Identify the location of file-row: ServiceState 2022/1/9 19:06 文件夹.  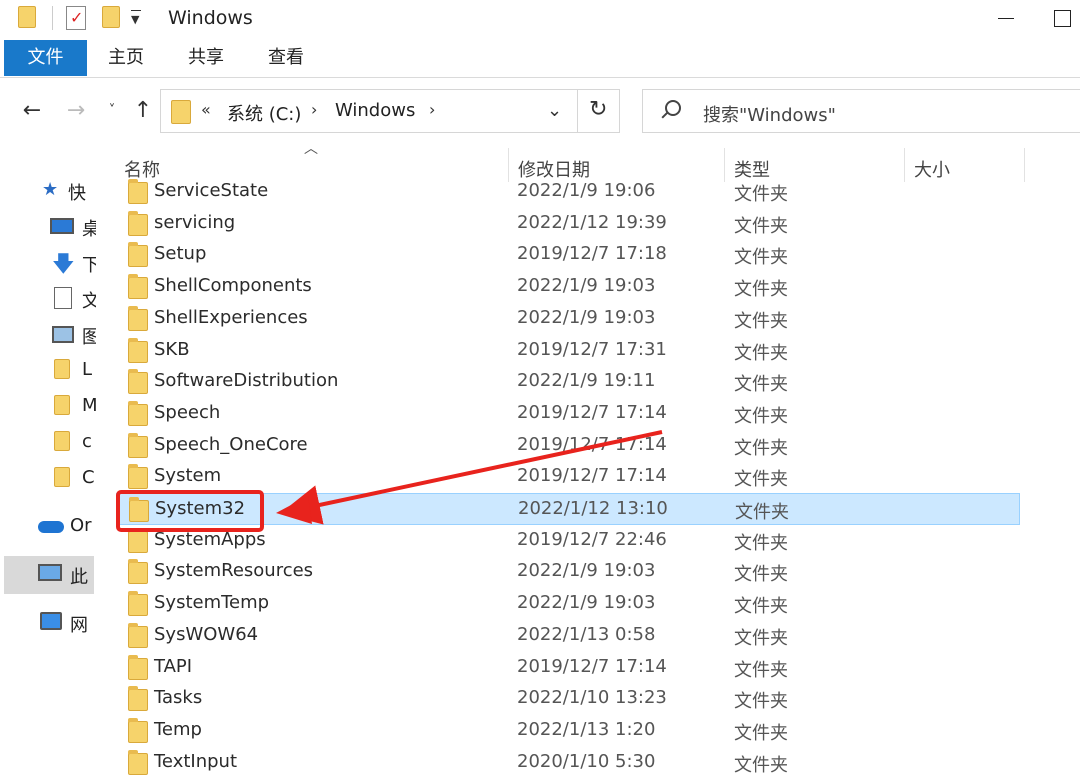
(568, 192).